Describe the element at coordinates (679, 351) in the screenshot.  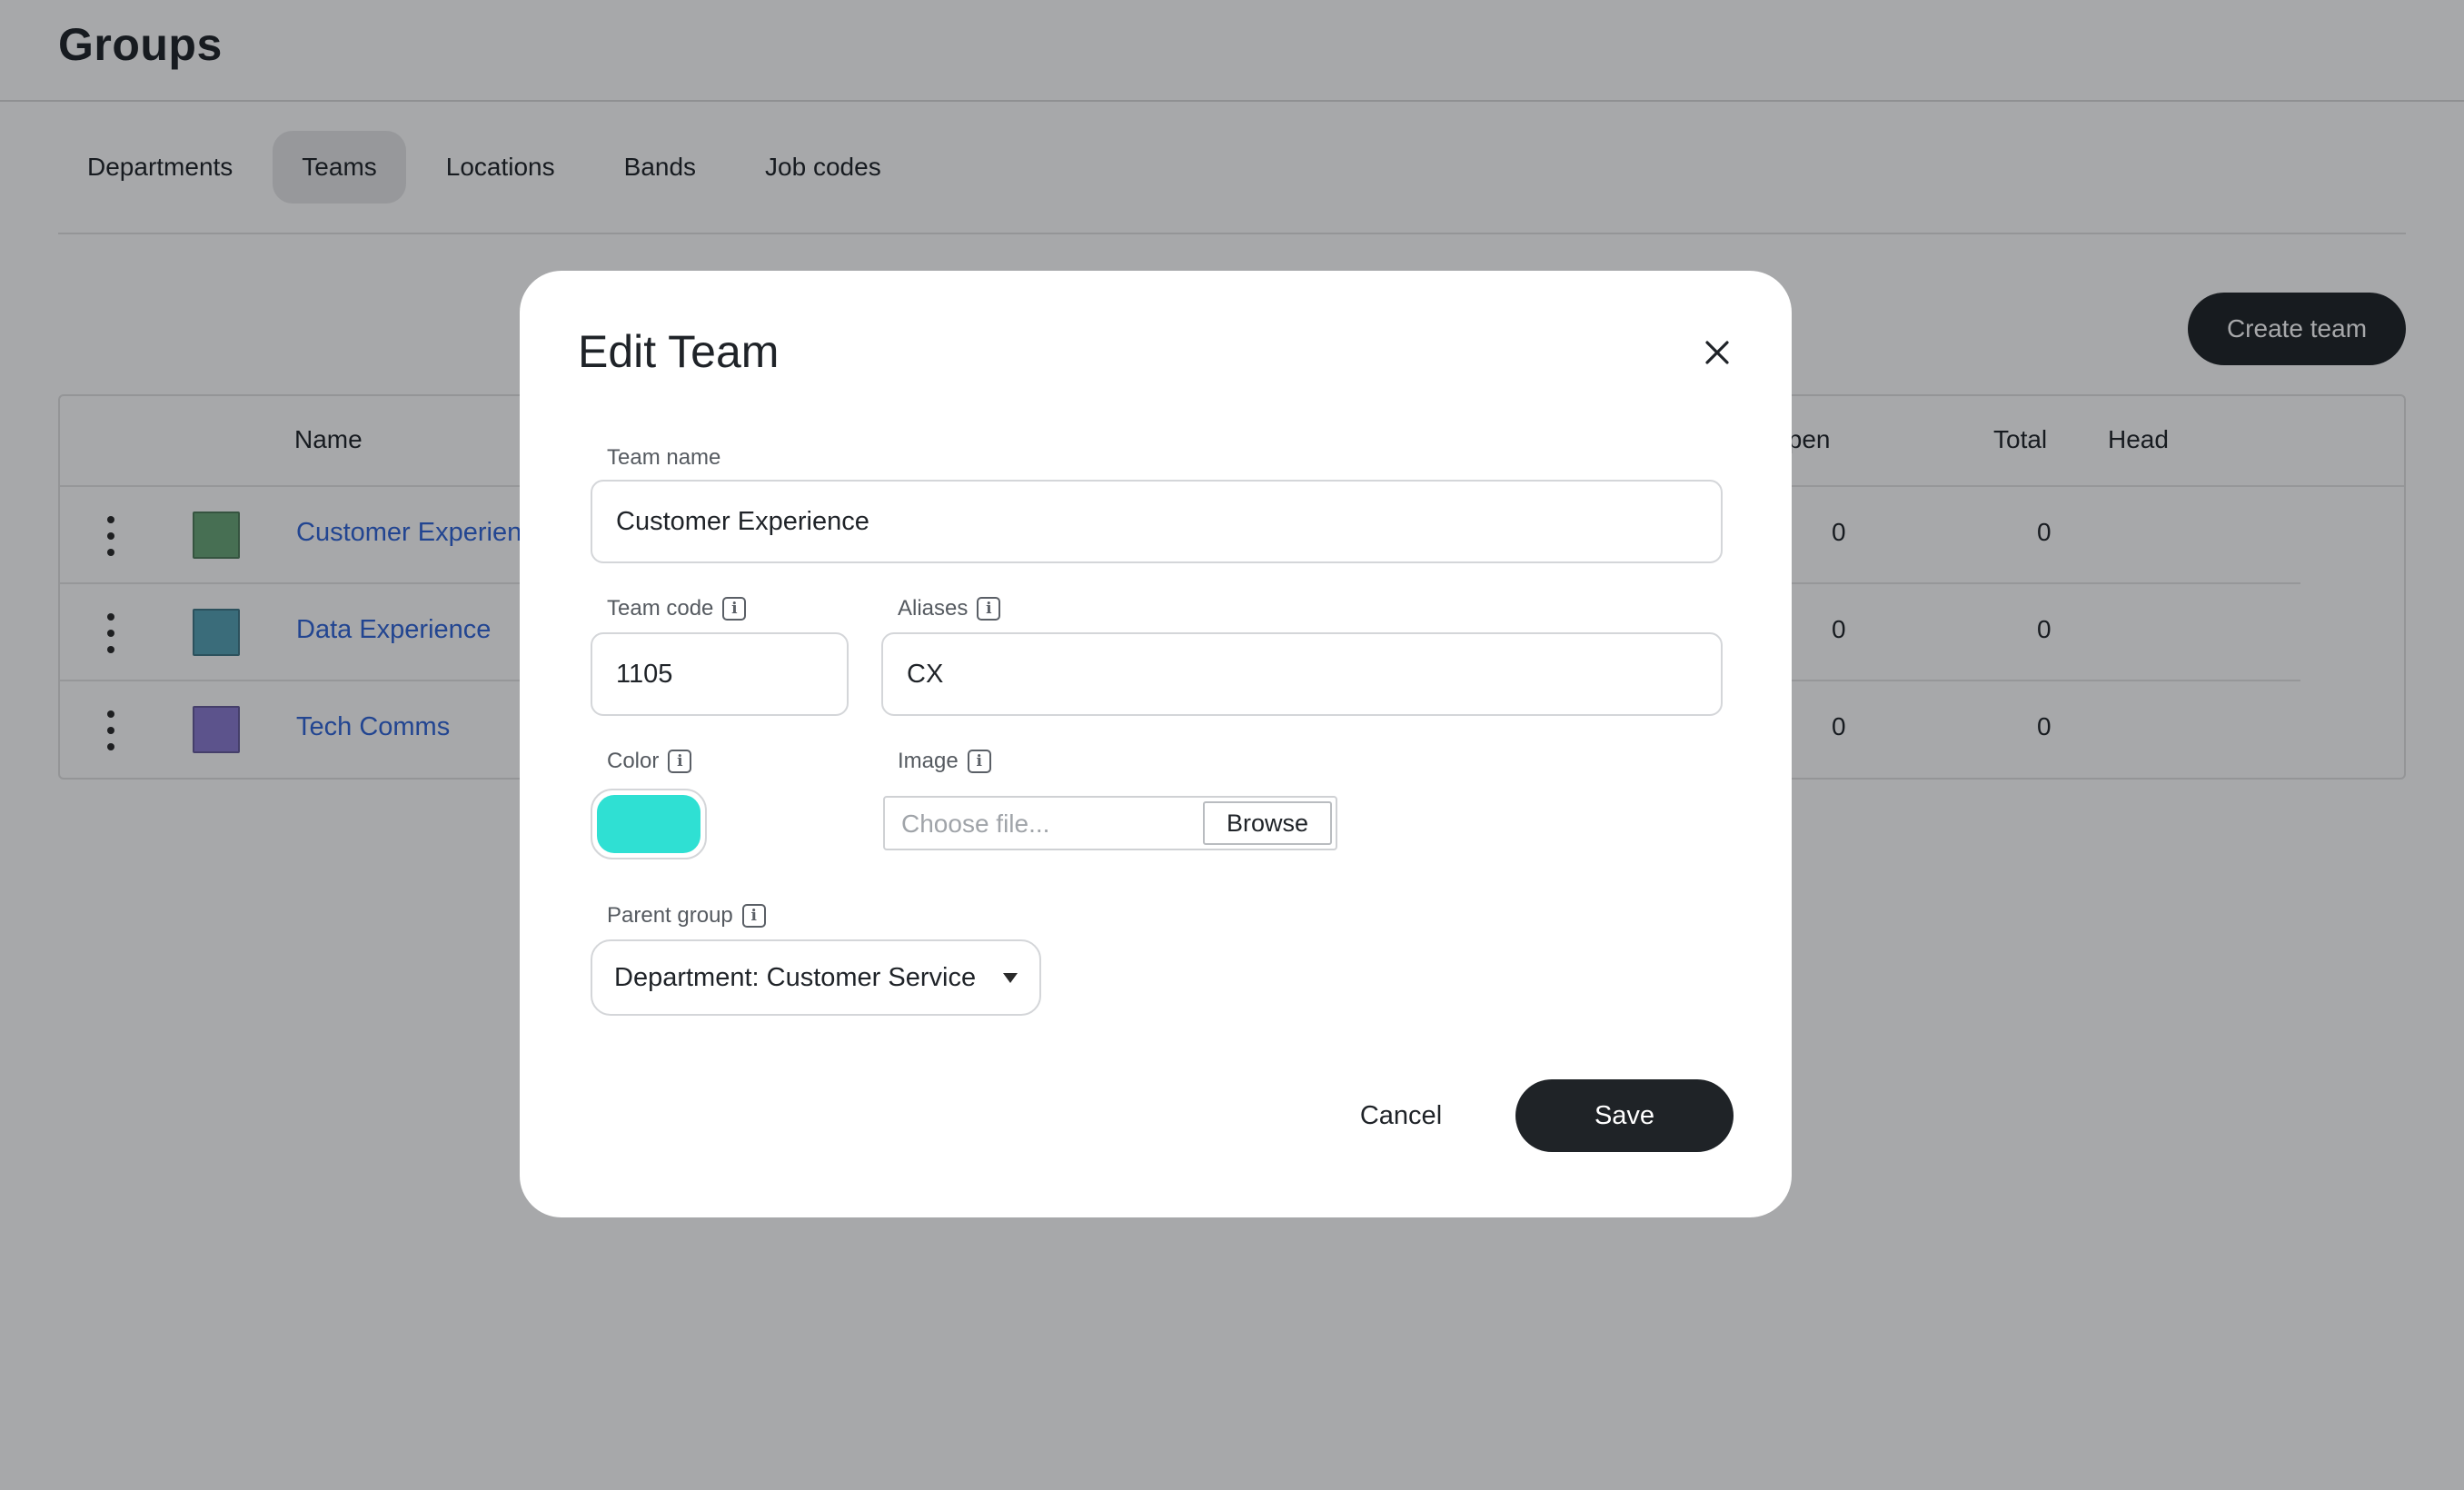
I see `dialog-title: Edit Team` at that location.